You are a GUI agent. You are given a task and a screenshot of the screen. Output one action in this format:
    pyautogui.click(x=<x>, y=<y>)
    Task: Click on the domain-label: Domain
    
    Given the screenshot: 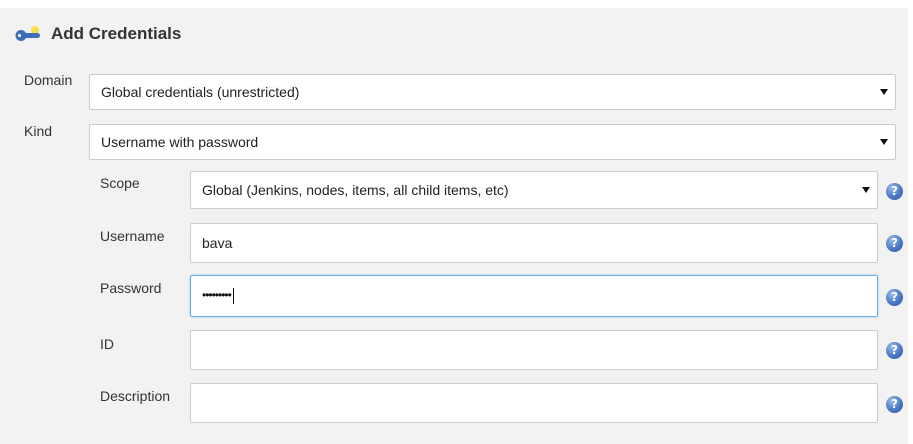 What is the action you would take?
    pyautogui.click(x=48, y=80)
    